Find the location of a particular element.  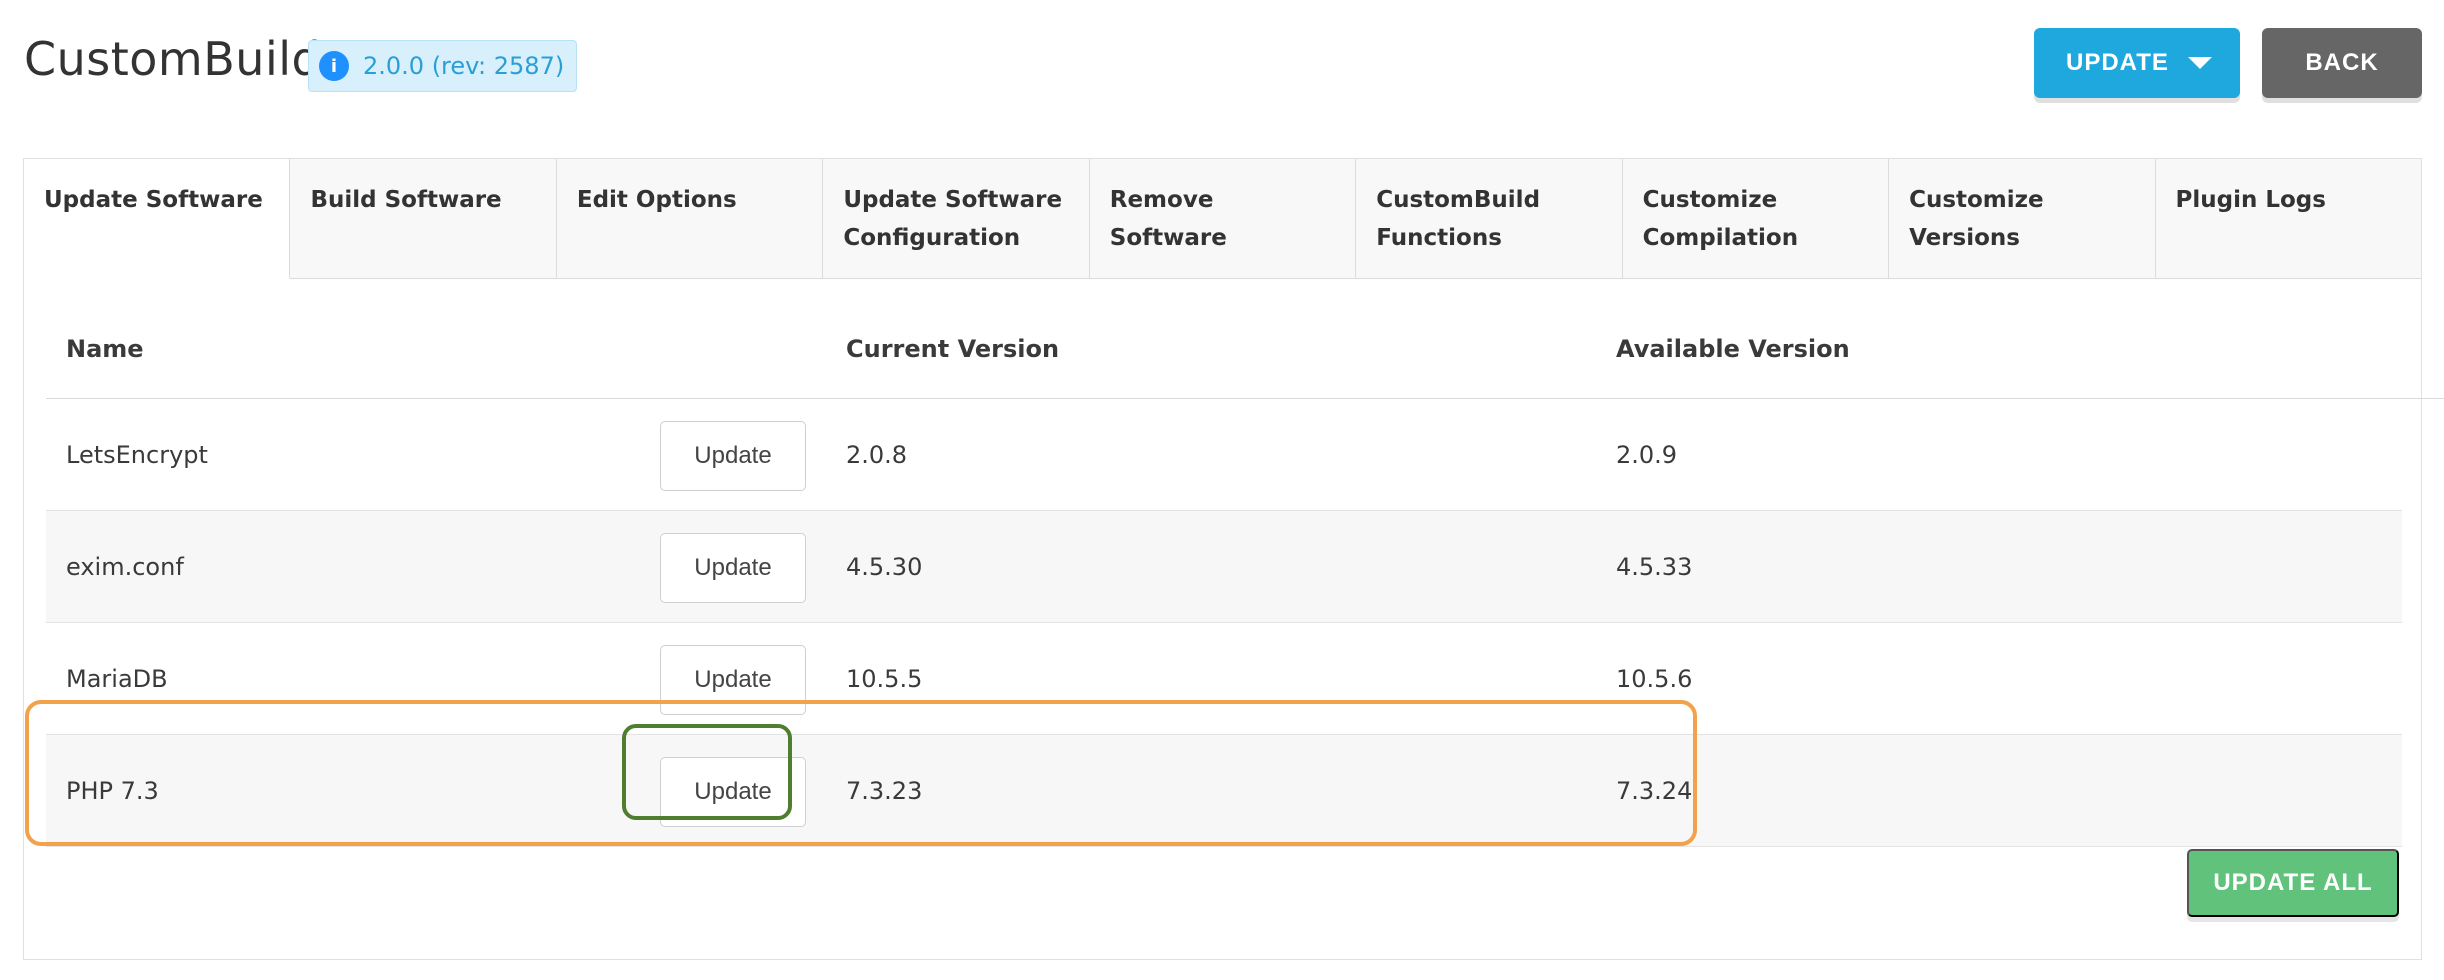

row-current-version: 4.5.30 is located at coordinates (884, 566).